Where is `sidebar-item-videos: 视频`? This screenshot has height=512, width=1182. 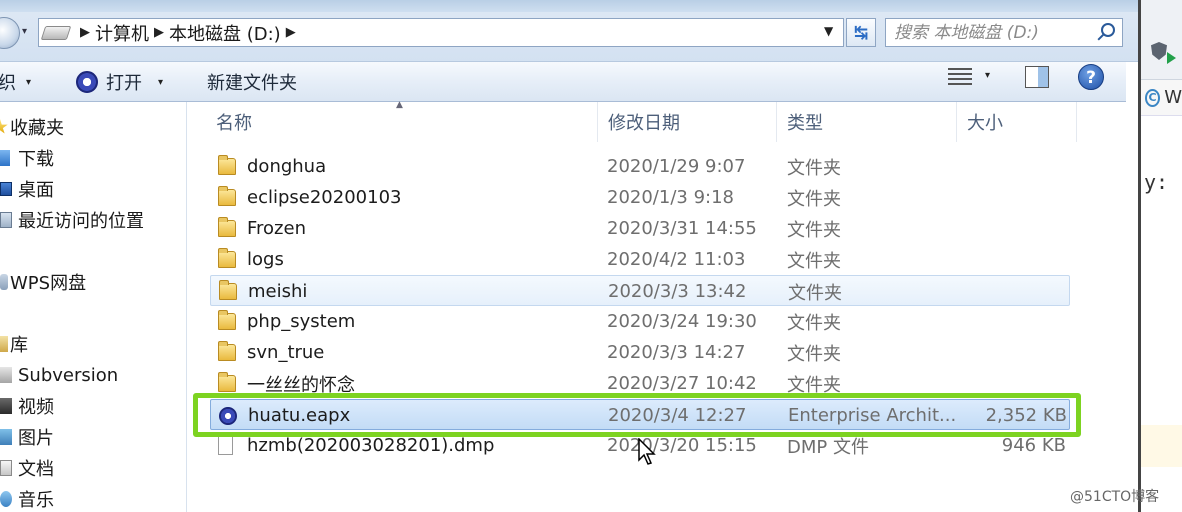 sidebar-item-videos: 视频 is located at coordinates (27, 406).